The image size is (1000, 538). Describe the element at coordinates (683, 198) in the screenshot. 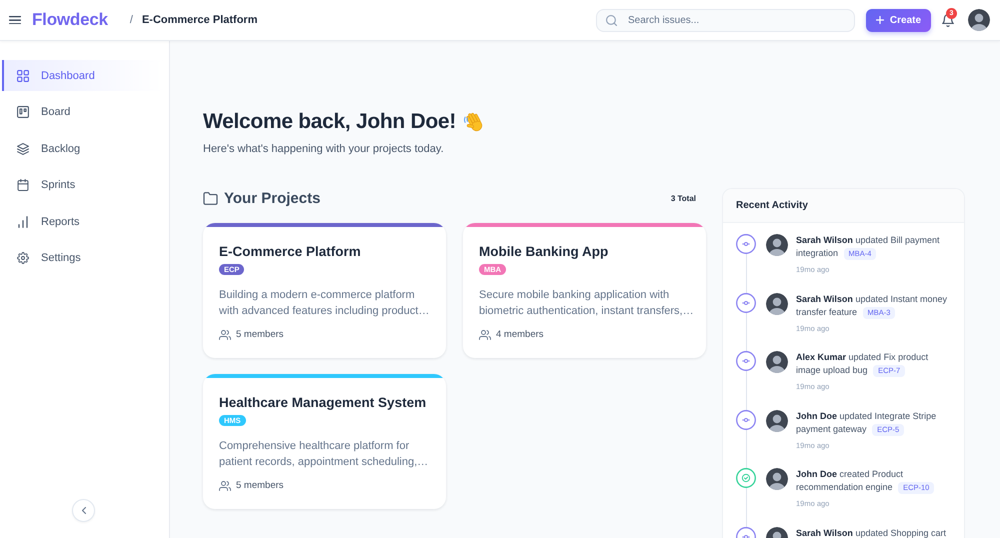

I see `project-total: 3 Total` at that location.